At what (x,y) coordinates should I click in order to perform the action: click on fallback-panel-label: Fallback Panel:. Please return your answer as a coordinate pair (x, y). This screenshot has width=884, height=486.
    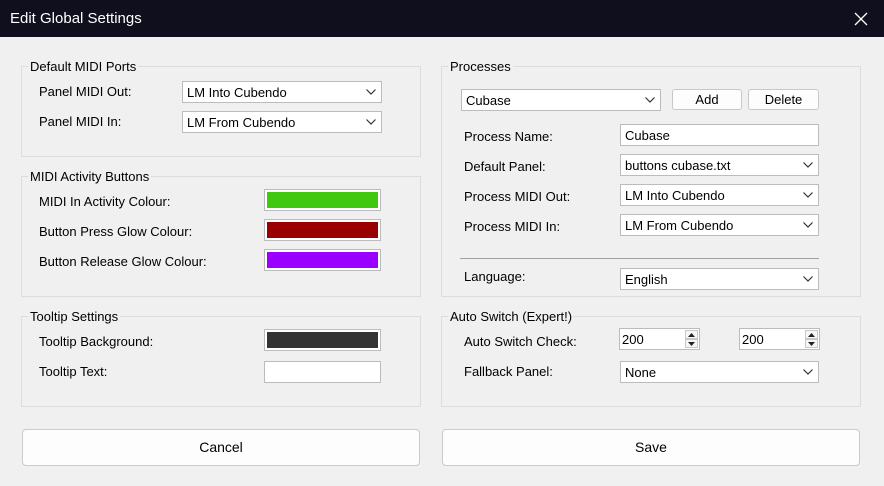
    Looking at the image, I should click on (508, 371).